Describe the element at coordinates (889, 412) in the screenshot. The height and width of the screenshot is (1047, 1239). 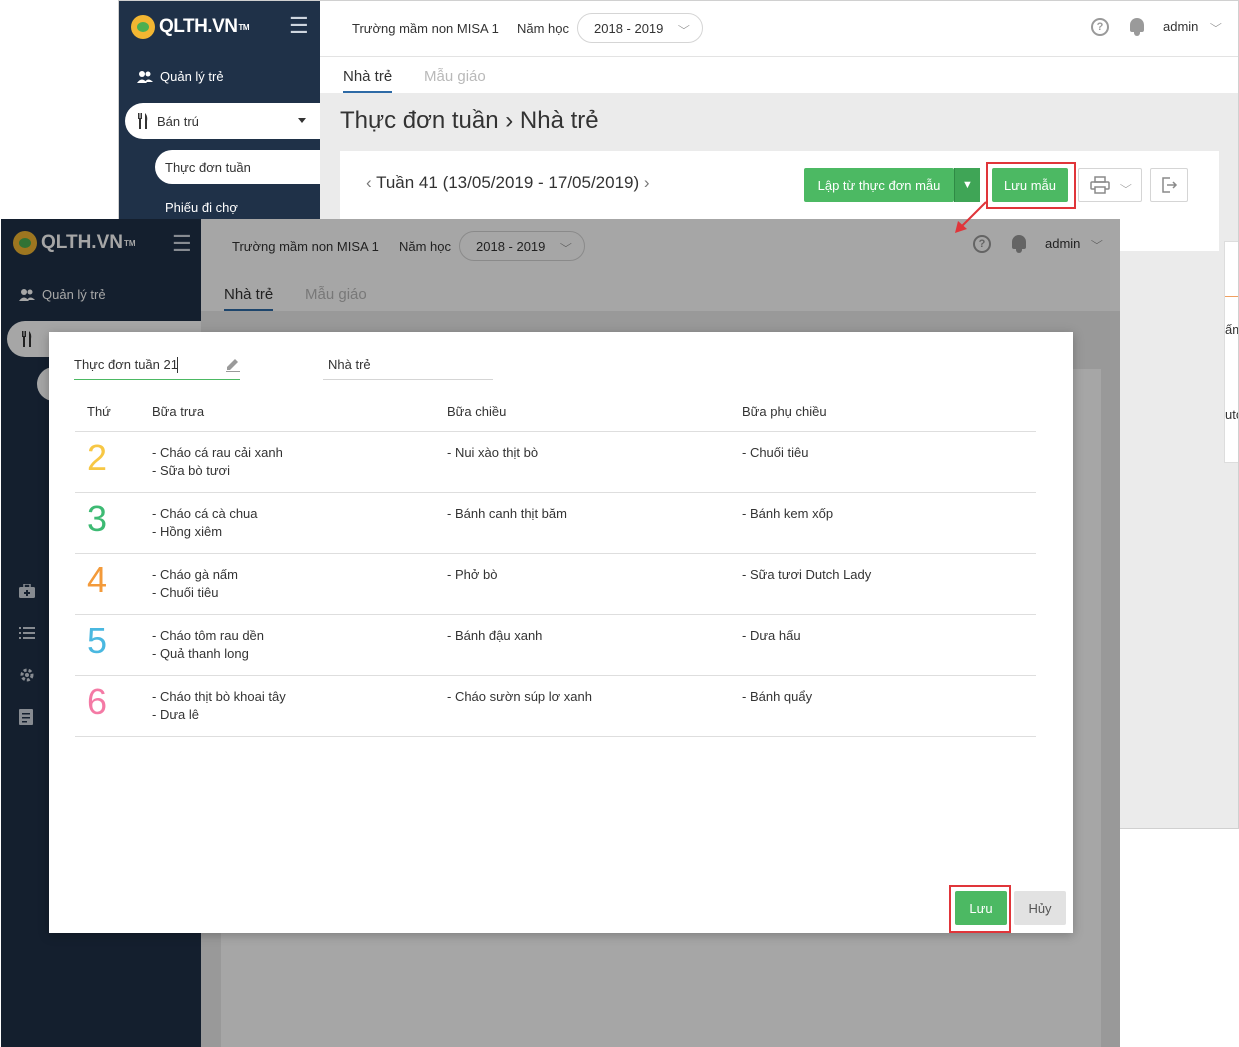
I see `column-header: Bữa phụ chiều` at that location.